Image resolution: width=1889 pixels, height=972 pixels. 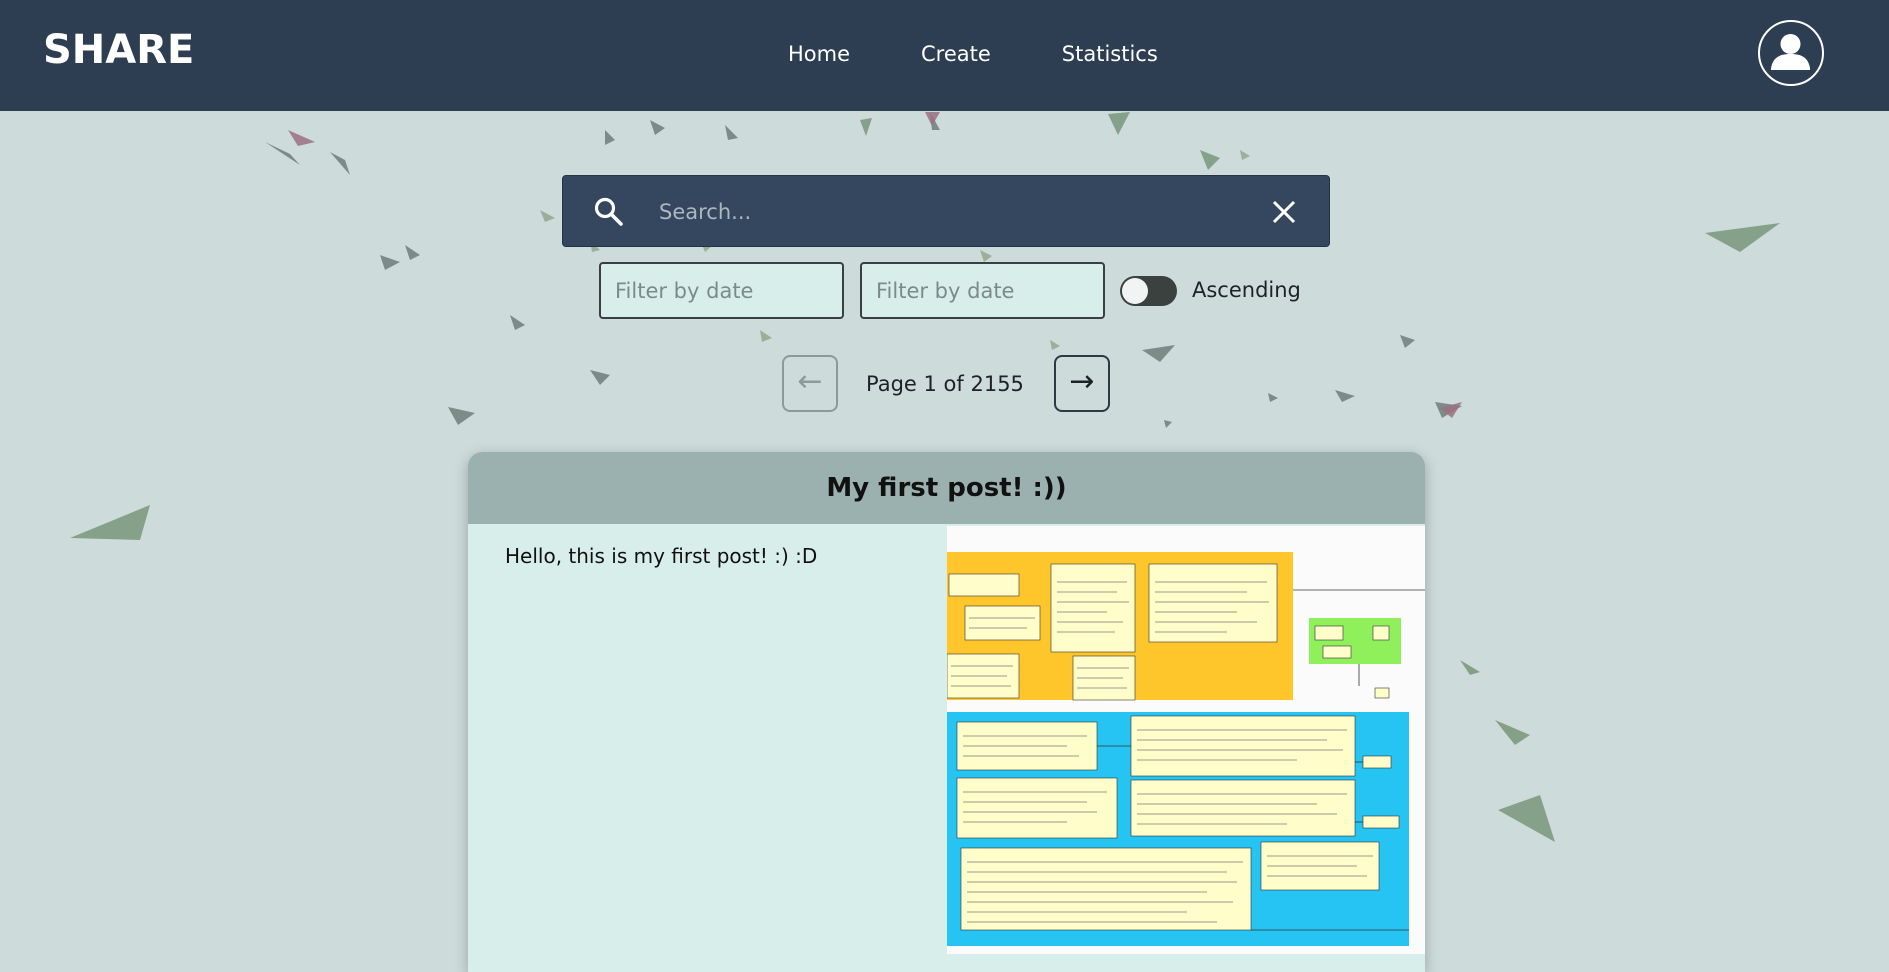 I want to click on sort-order-toggle, so click(x=1148, y=291).